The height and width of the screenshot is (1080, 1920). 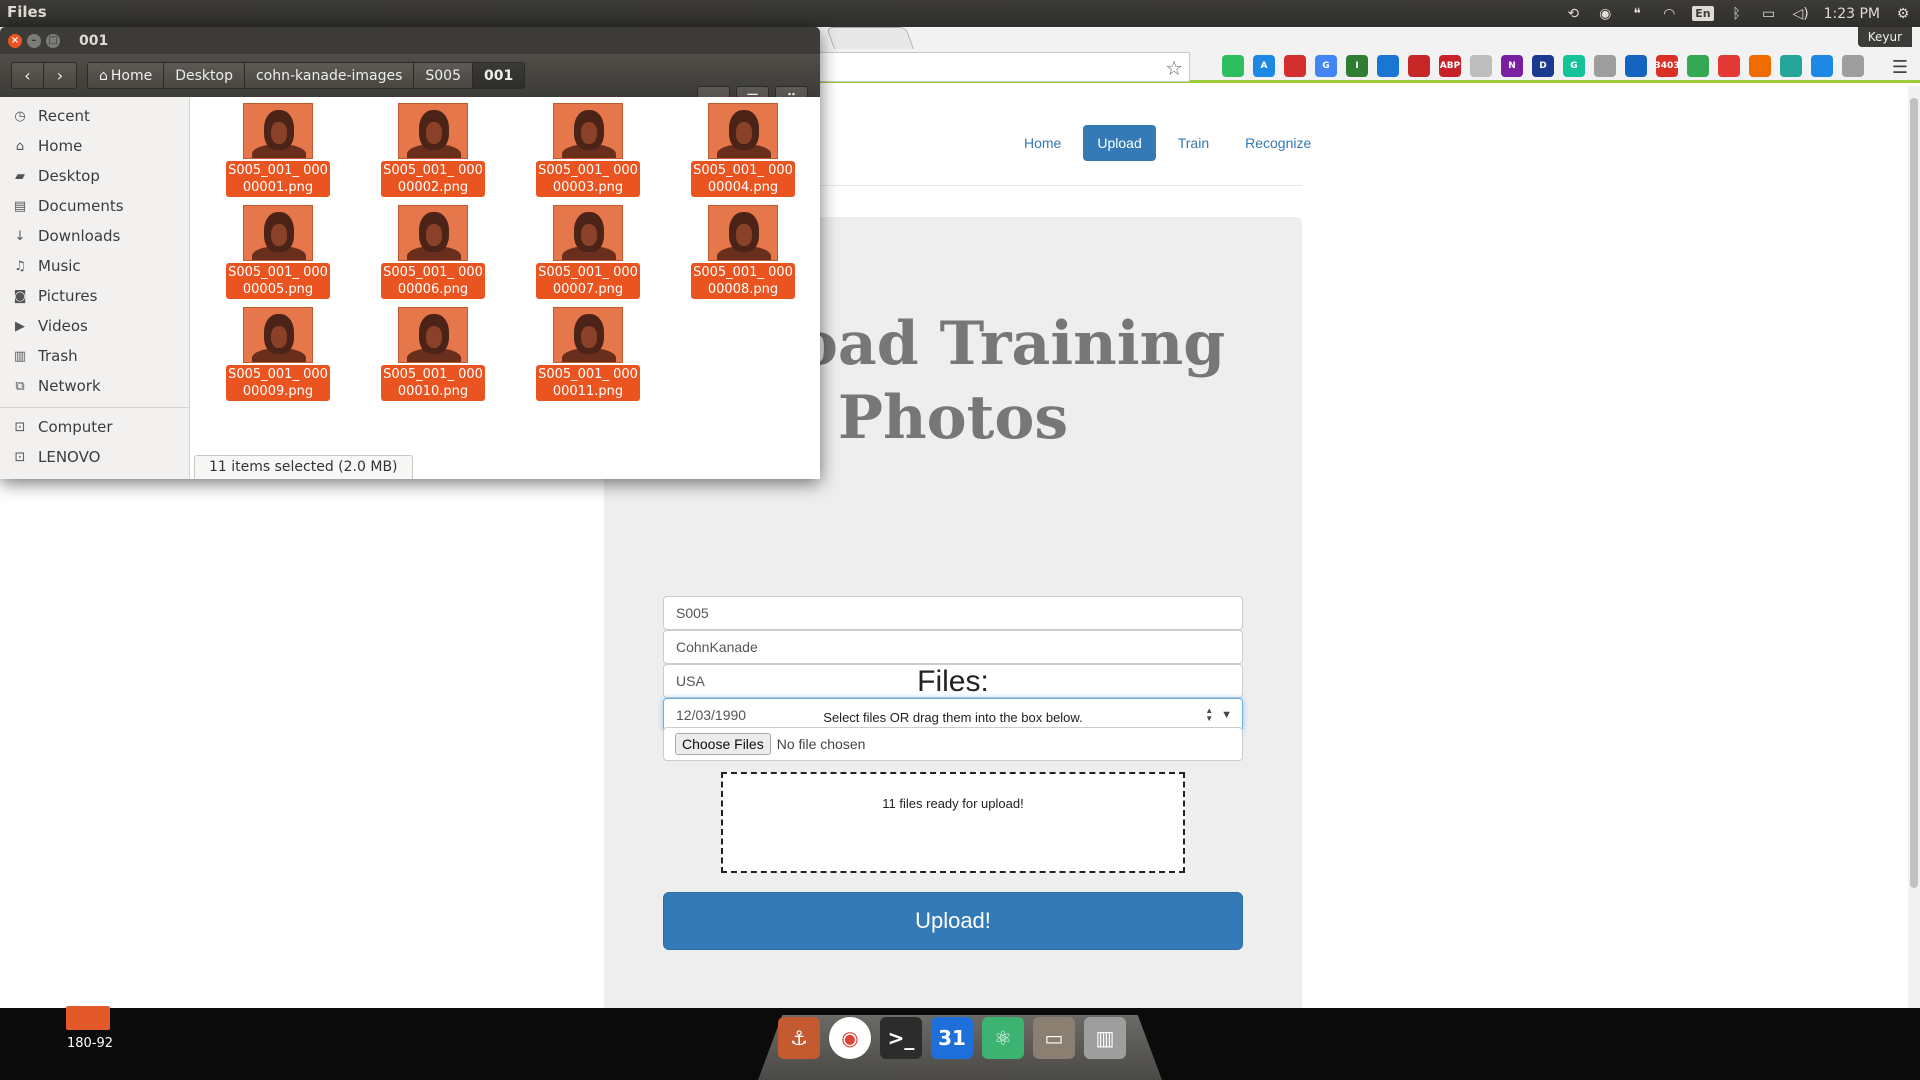 I want to click on sidebar-item-pictures: ◙ Pictures, so click(x=94, y=296).